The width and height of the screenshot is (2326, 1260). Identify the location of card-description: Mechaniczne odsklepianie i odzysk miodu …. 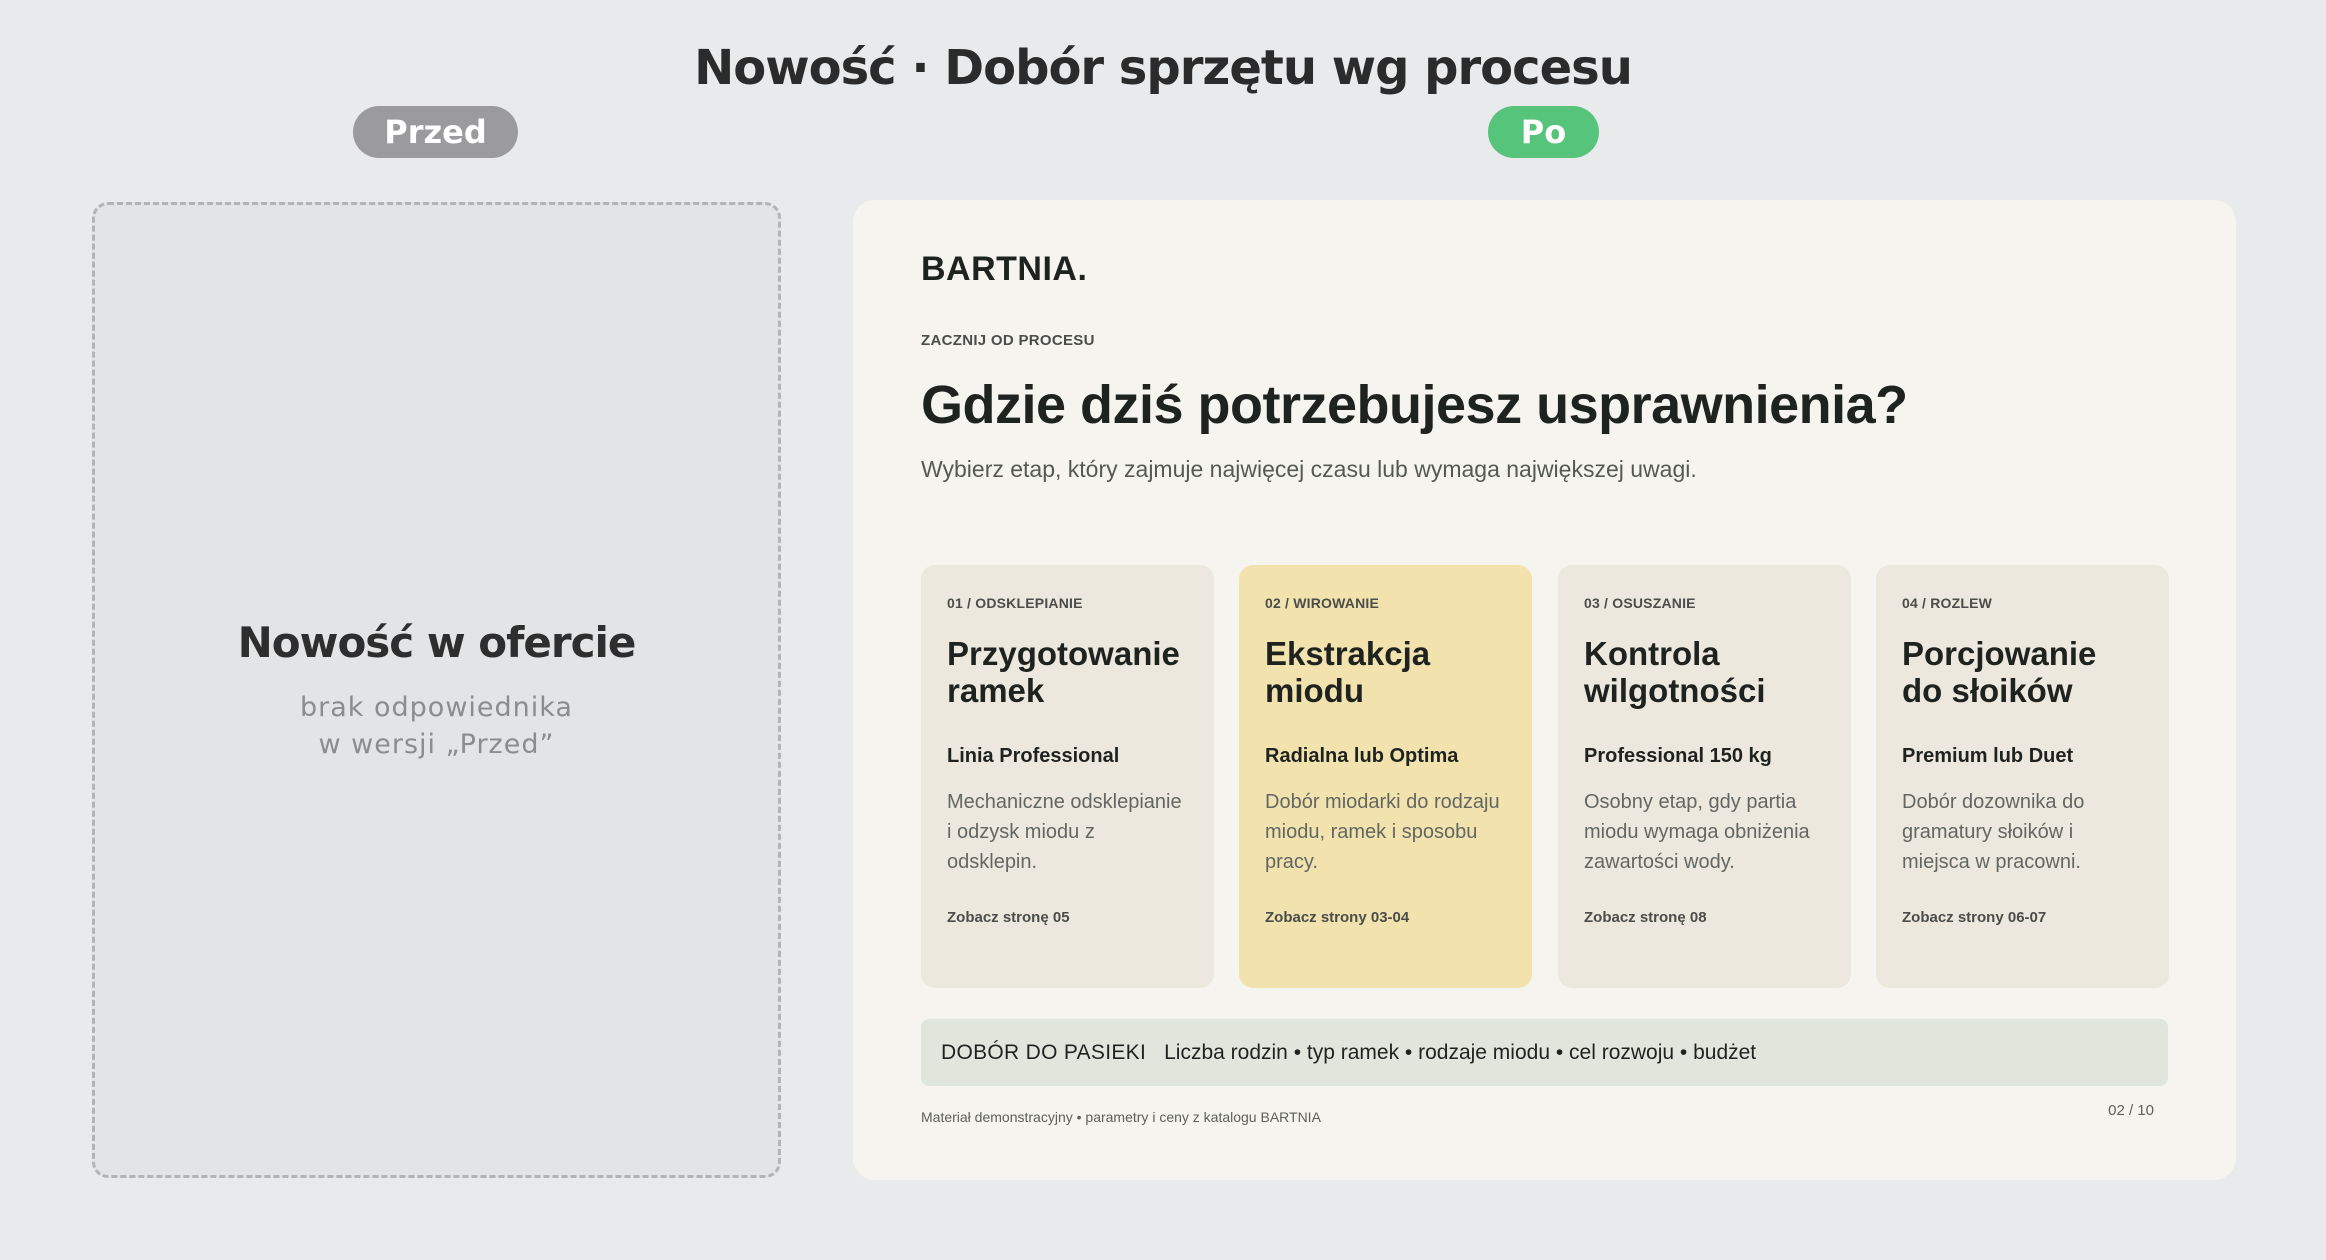
(1064, 832).